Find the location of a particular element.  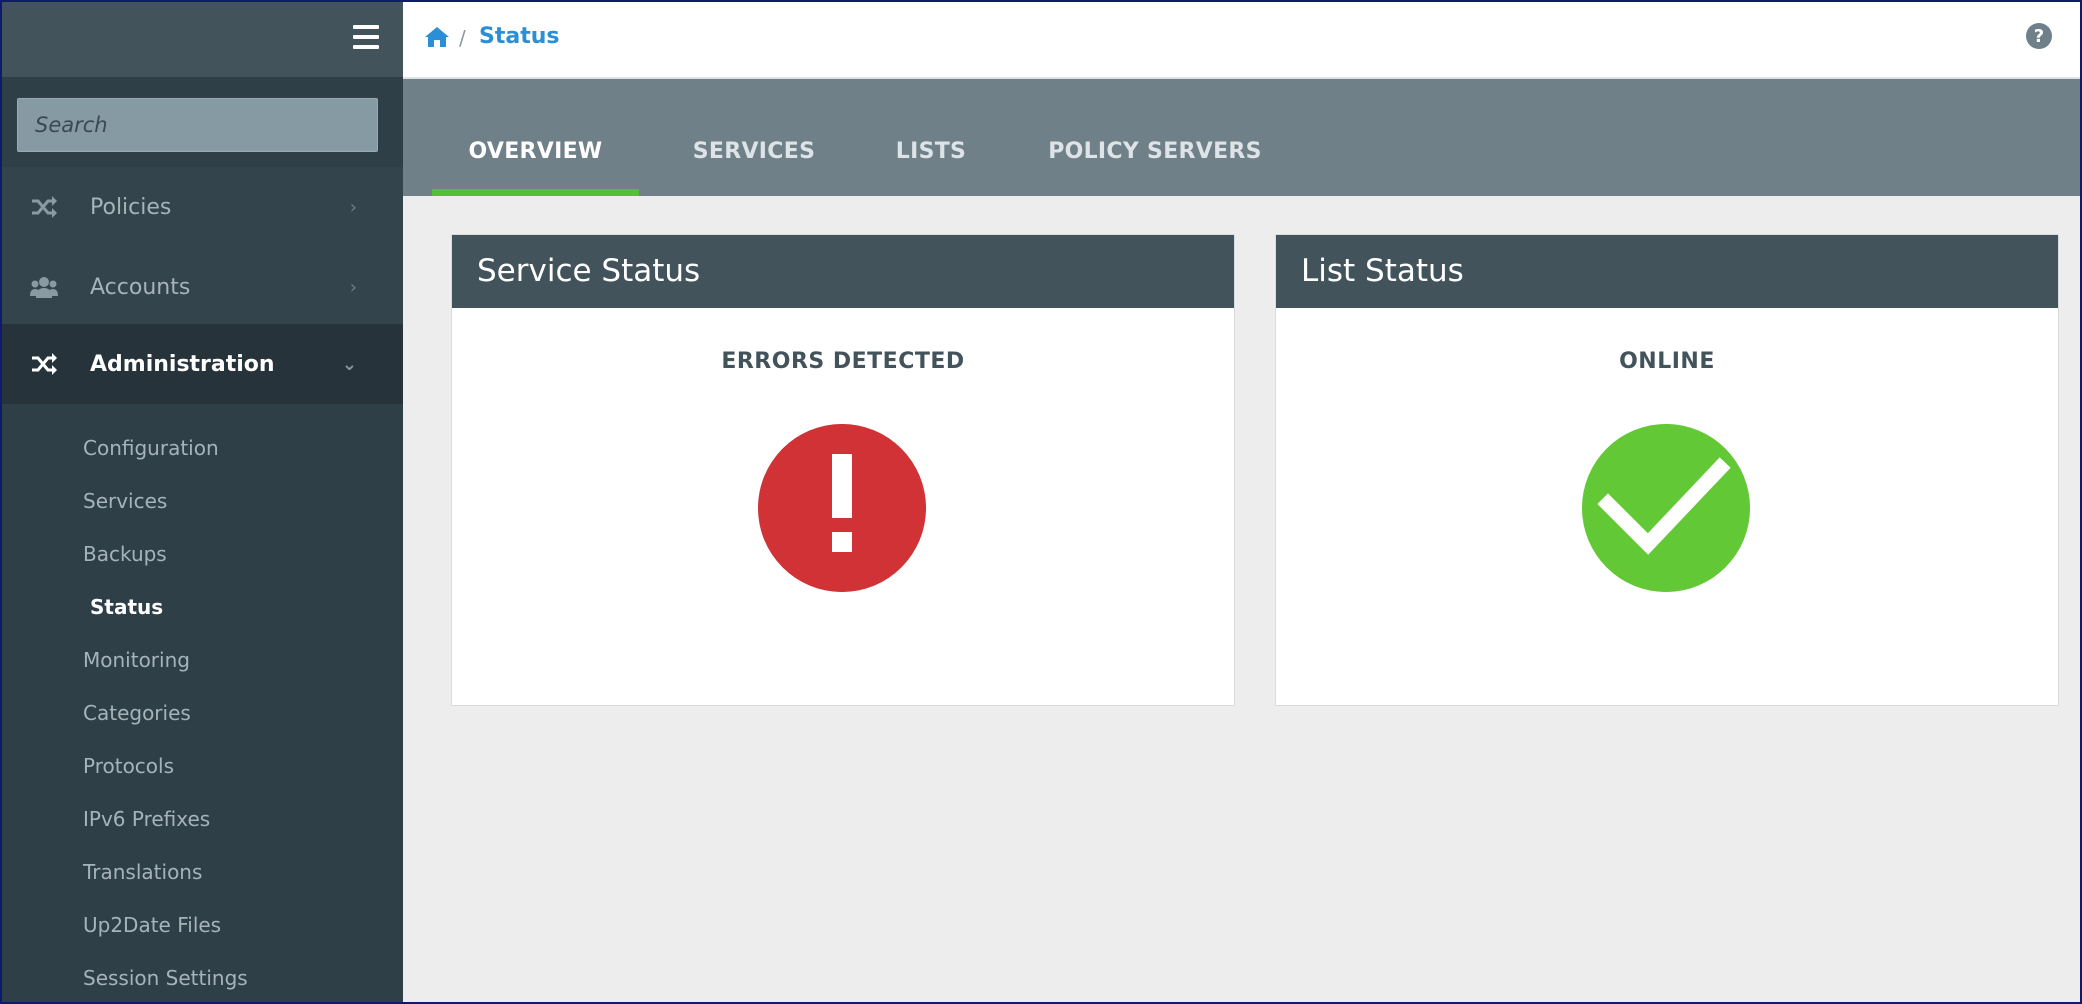

sidebar-subitem-translations: Translations is located at coordinates (142, 872).